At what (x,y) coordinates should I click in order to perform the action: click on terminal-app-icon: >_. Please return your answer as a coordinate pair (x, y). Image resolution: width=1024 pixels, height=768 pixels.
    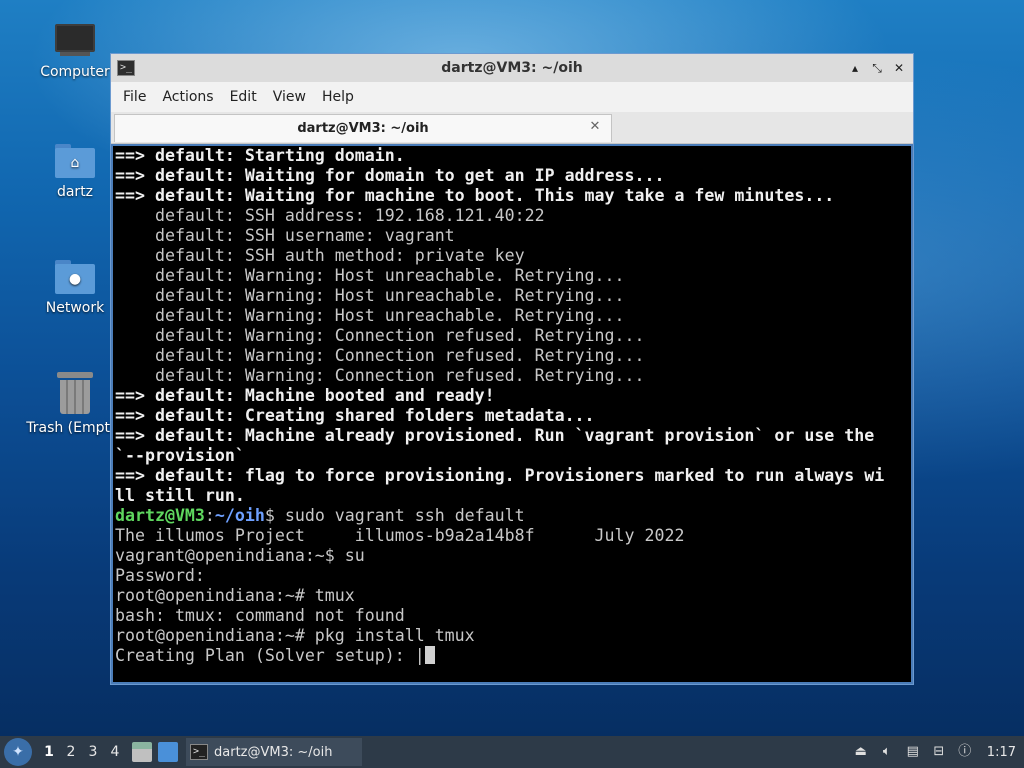
    Looking at the image, I should click on (126, 68).